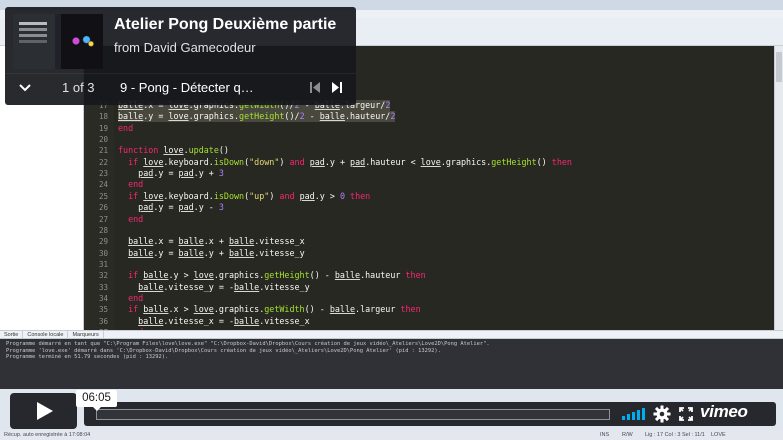 Image resolution: width=783 pixels, height=440 pixels. What do you see at coordinates (181, 207) in the screenshot?
I see `line-code: pad.y = pad.y - 3` at bounding box center [181, 207].